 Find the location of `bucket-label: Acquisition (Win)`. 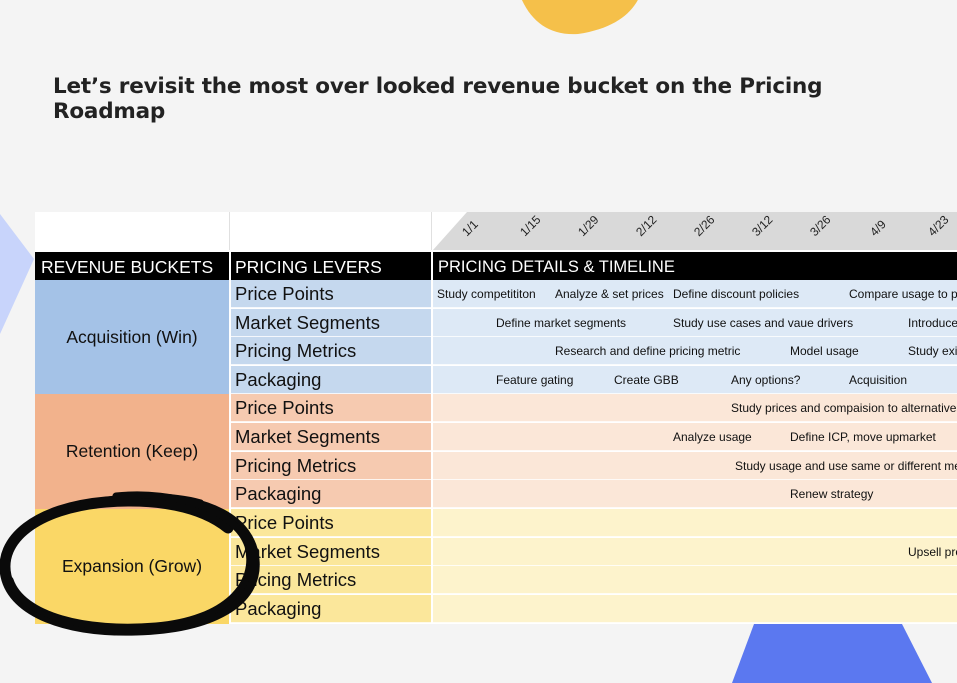

bucket-label: Acquisition (Win) is located at coordinates (132, 336).